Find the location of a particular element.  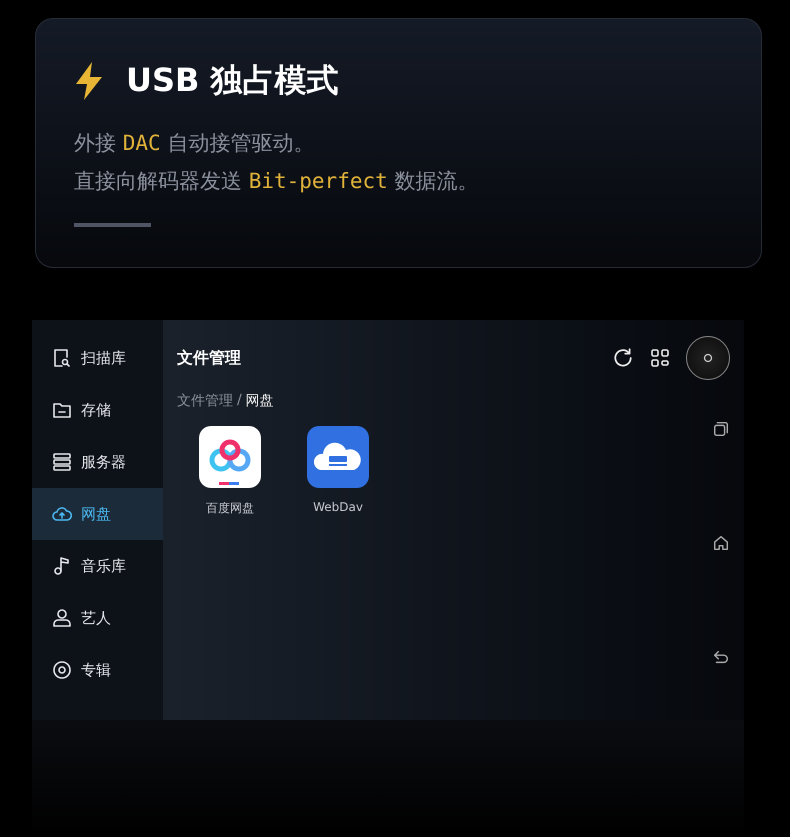

page-title: 文件管理 is located at coordinates (209, 358).